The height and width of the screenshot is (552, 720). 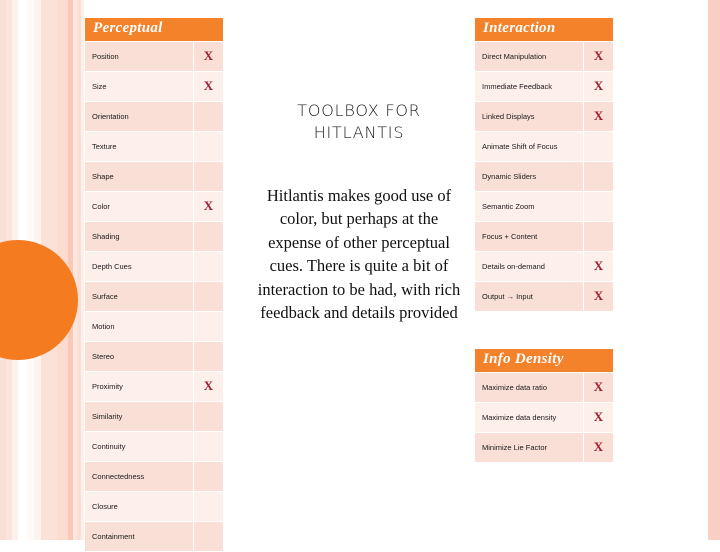 I want to click on table-row: Minimize Lie Factor X, so click(x=544, y=447).